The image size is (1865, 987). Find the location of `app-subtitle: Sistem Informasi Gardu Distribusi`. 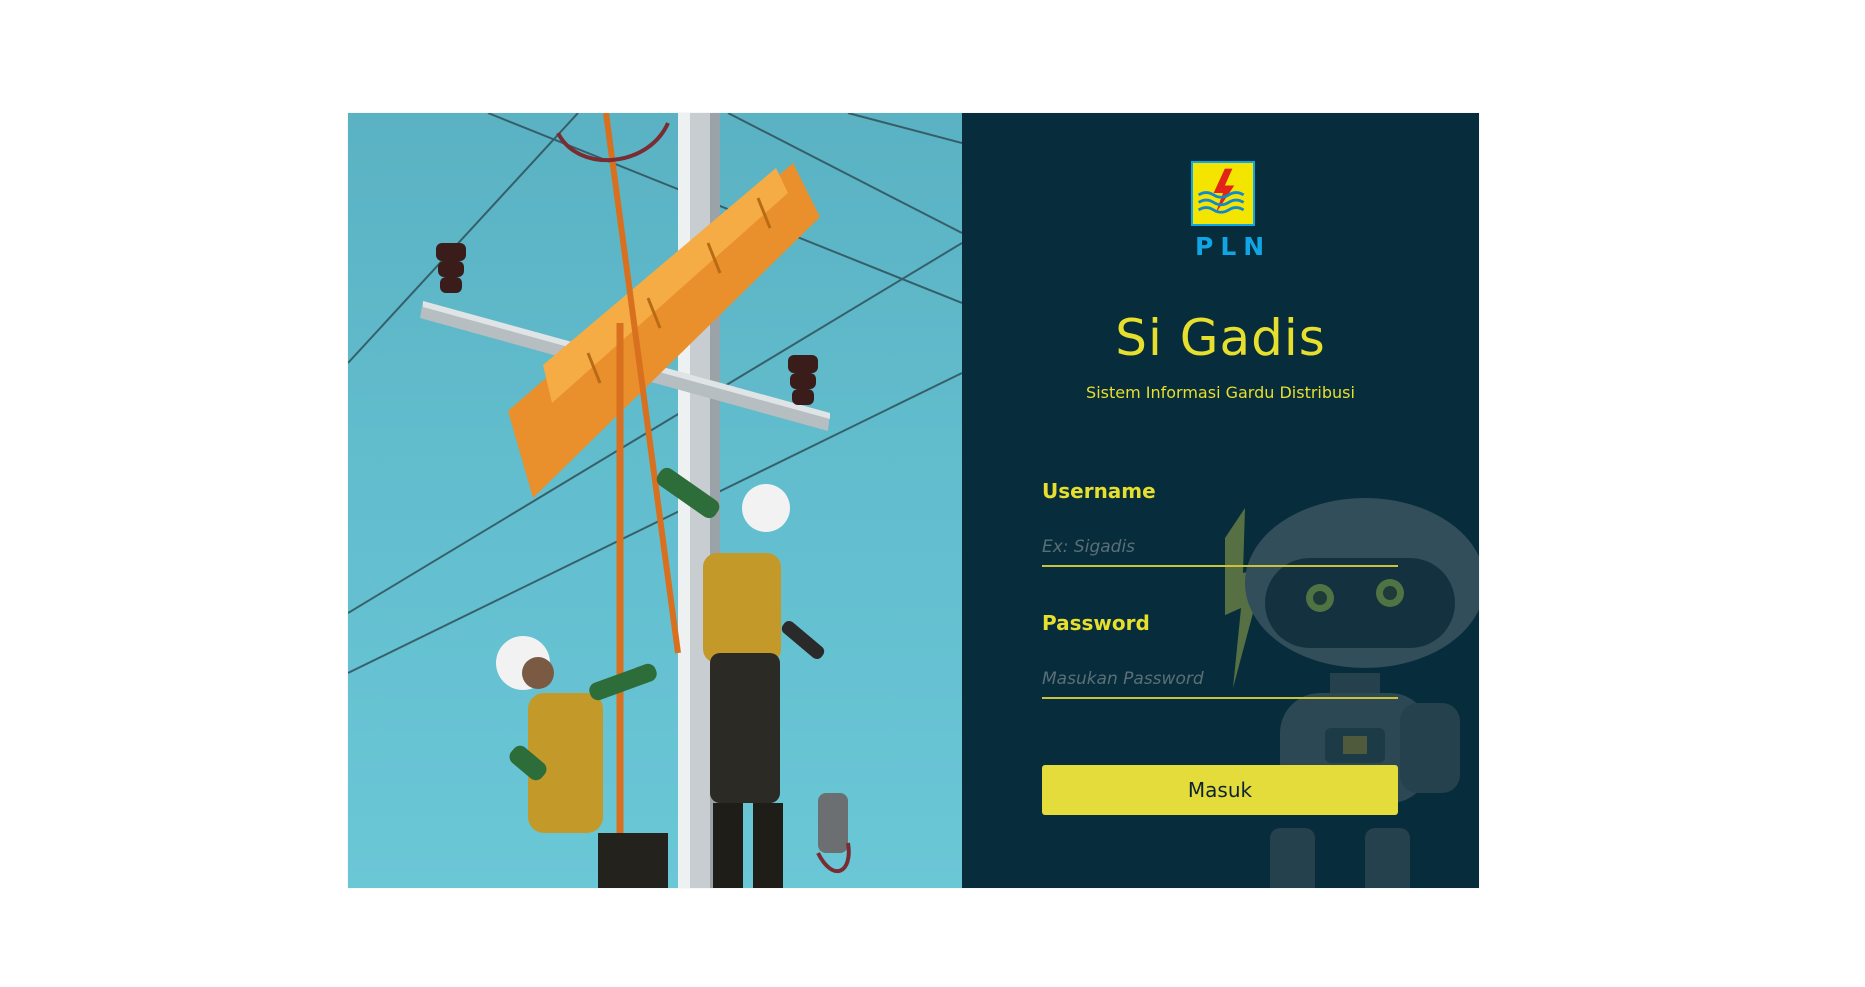

app-subtitle: Sistem Informasi Gardu Distribusi is located at coordinates (1220, 392).